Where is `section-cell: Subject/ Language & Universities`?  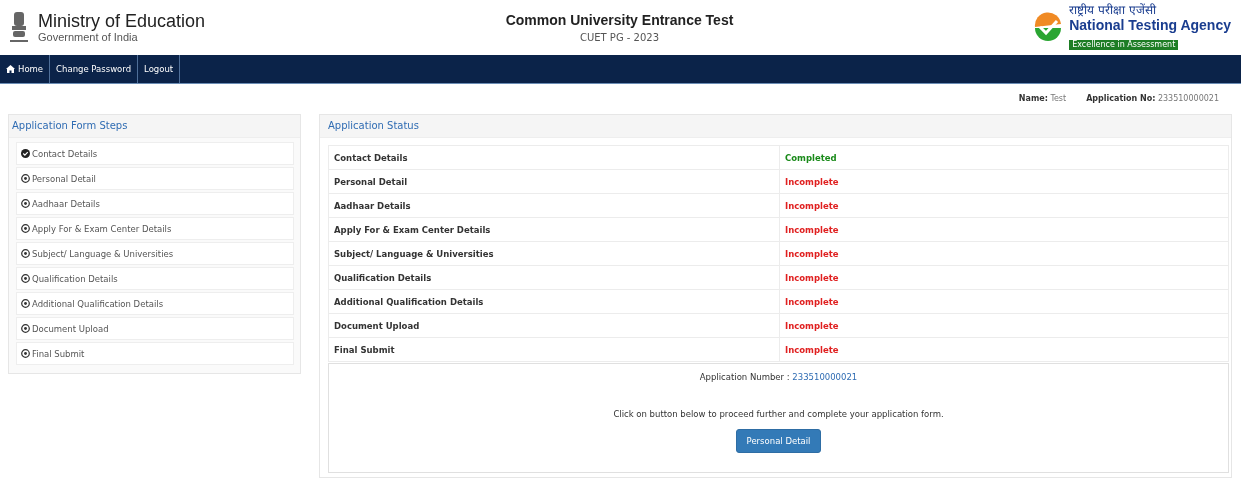 section-cell: Subject/ Language & Universities is located at coordinates (554, 253).